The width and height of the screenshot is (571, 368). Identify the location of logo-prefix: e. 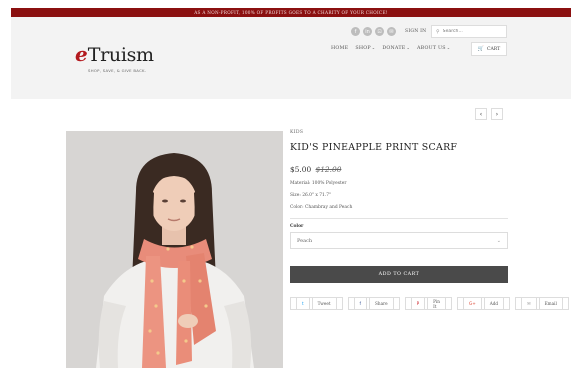
(81, 54).